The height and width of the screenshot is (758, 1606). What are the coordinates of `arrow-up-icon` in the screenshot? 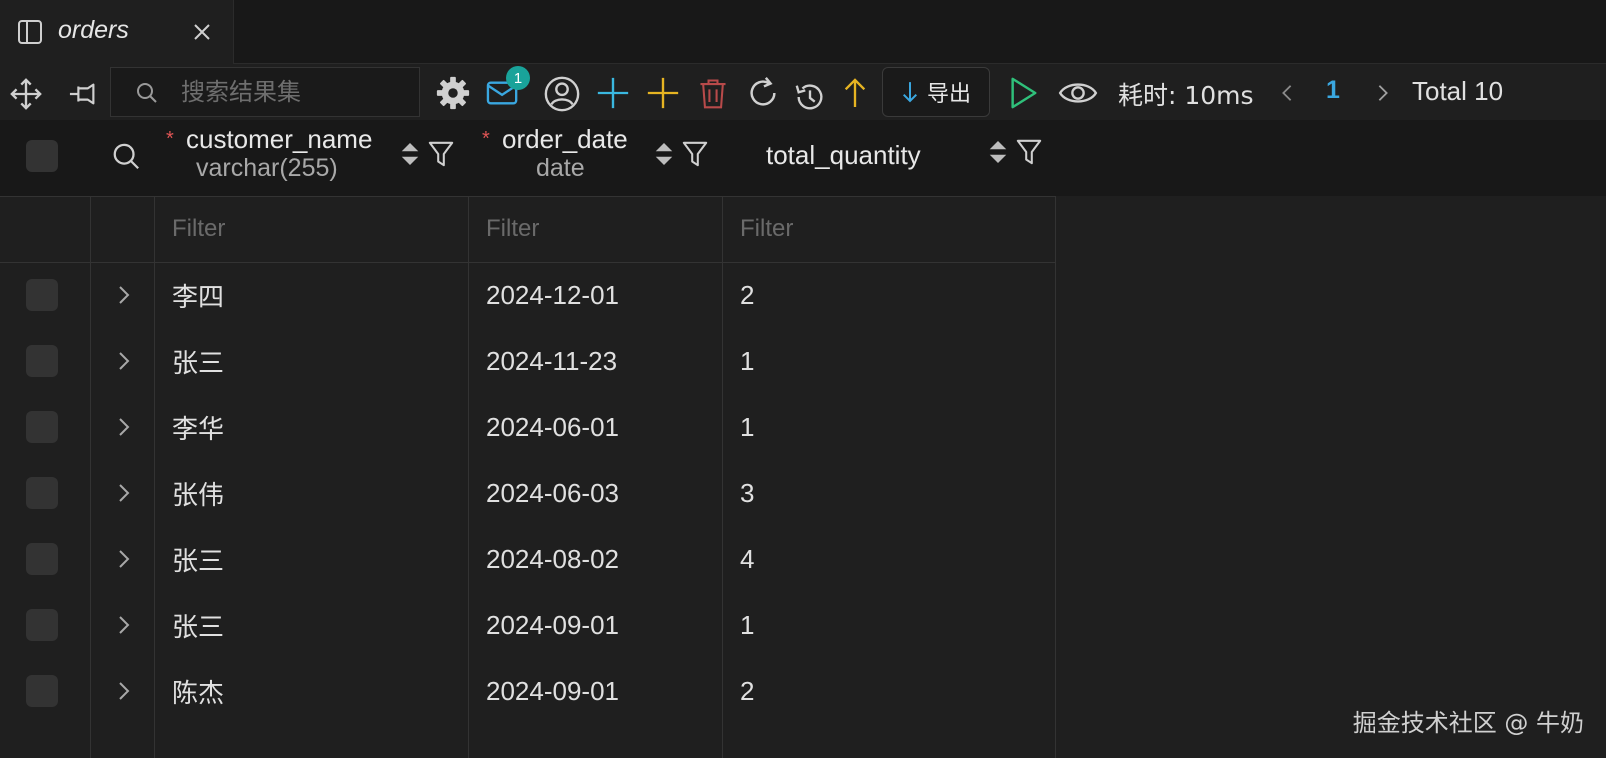 It's located at (855, 92).